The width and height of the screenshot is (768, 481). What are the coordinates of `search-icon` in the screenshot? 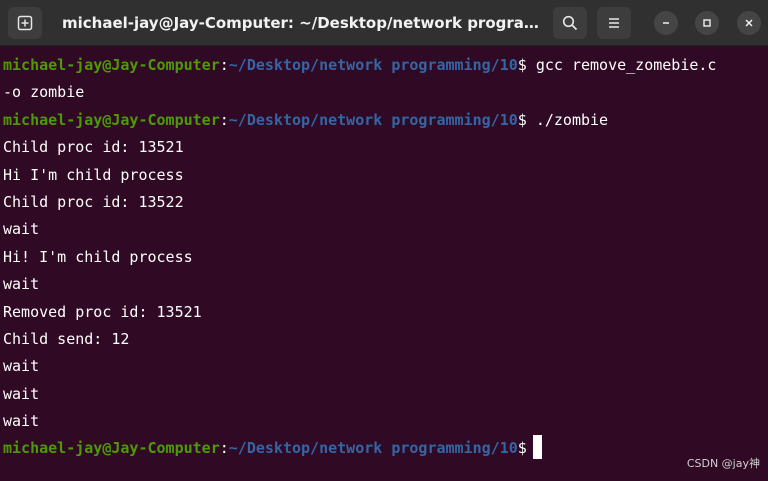 It's located at (570, 23).